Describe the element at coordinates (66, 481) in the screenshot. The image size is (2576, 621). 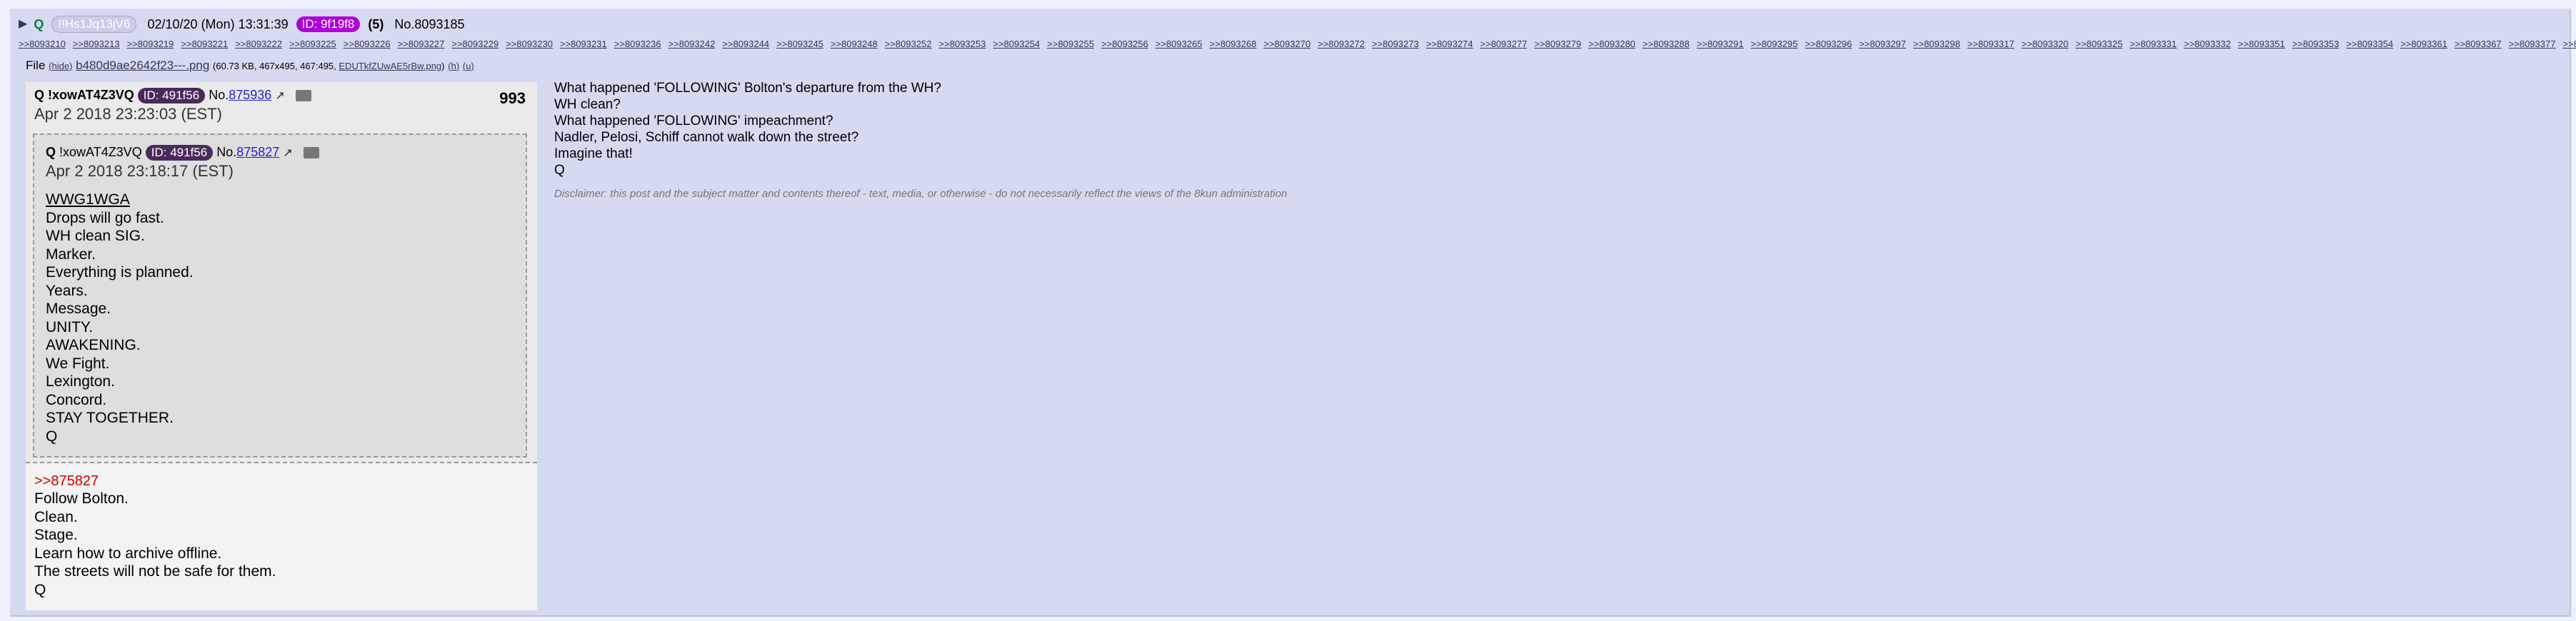
I see `reply-quote-ref: >>875827` at that location.